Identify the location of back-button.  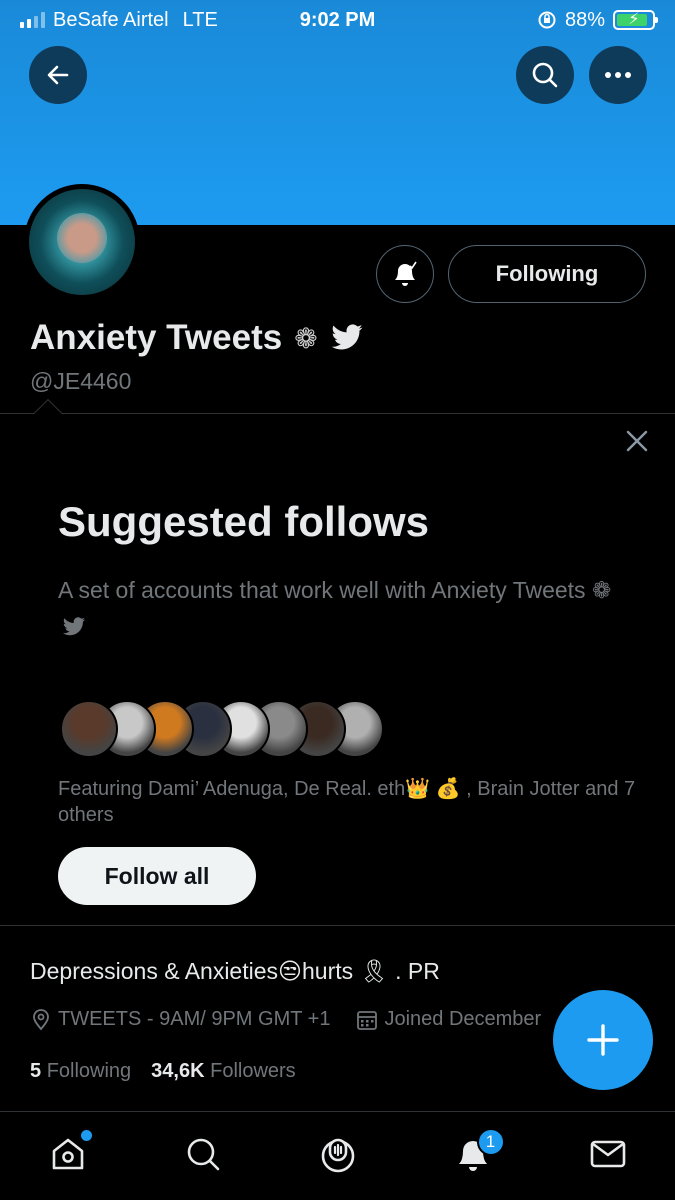
(58, 75).